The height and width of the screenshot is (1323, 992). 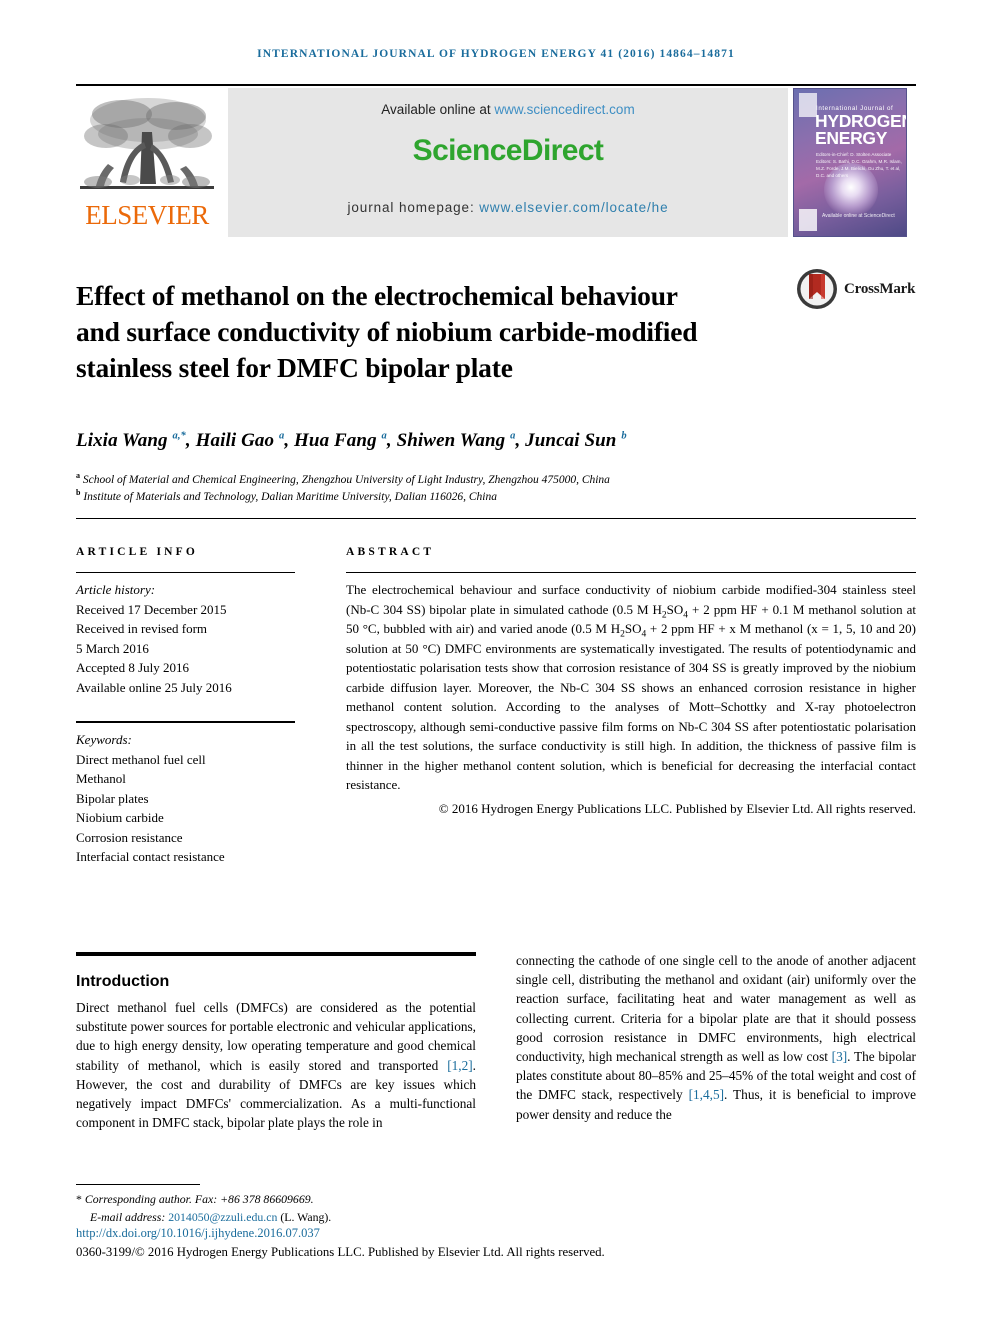 What do you see at coordinates (147, 143) in the screenshot?
I see `elsevier-tree-icon` at bounding box center [147, 143].